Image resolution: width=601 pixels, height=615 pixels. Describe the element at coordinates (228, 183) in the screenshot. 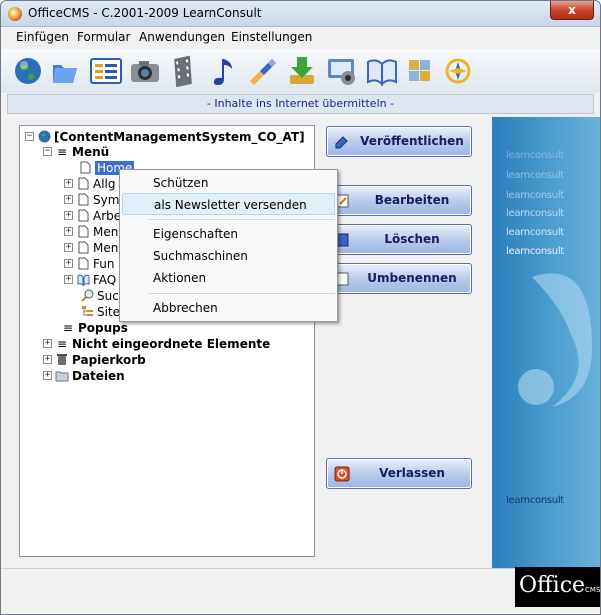

I see `context-item-protect: Schützen` at that location.